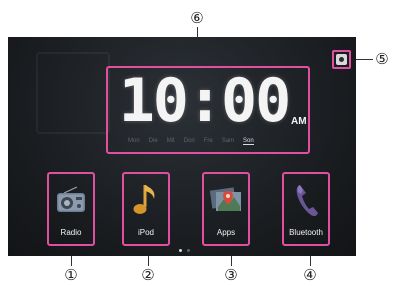 The image size is (397, 286). What do you see at coordinates (306, 232) in the screenshot?
I see `app-bluetooth-label: Bluetooth` at bounding box center [306, 232].